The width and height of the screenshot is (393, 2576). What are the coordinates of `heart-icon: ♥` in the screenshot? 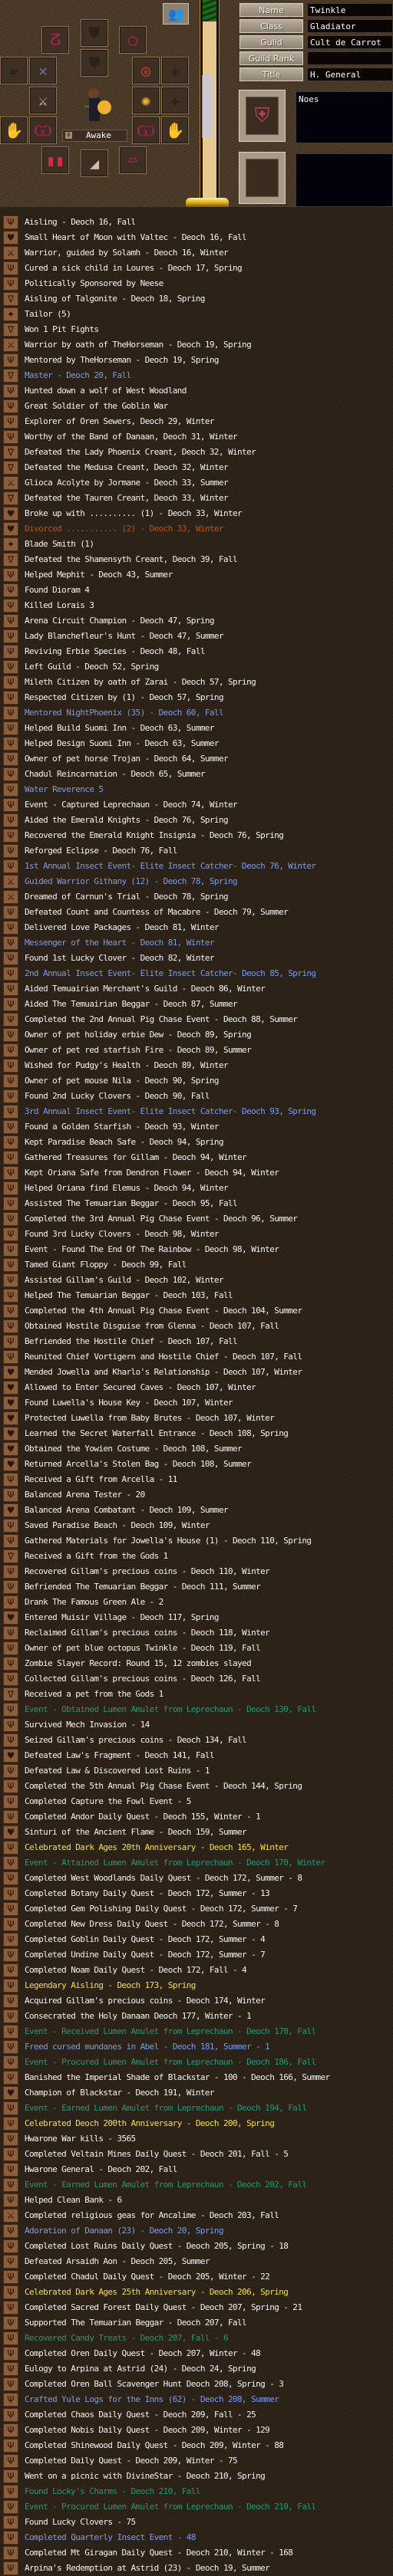 It's located at (11, 1832).